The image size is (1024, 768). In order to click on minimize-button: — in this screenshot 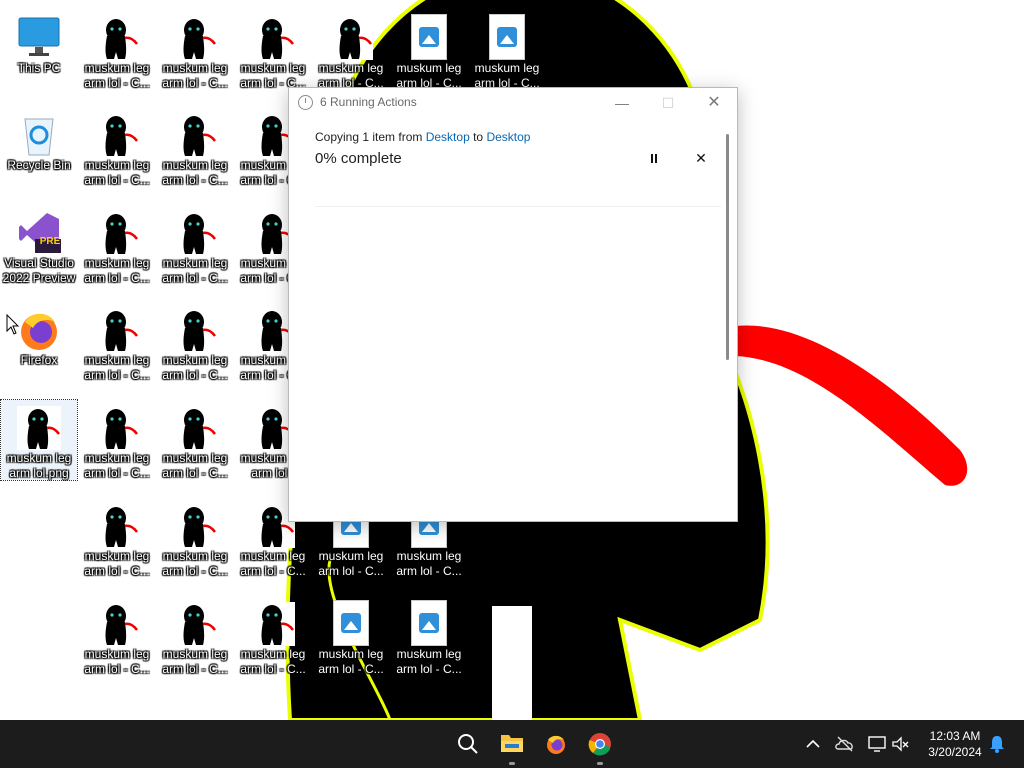, I will do `click(622, 103)`.